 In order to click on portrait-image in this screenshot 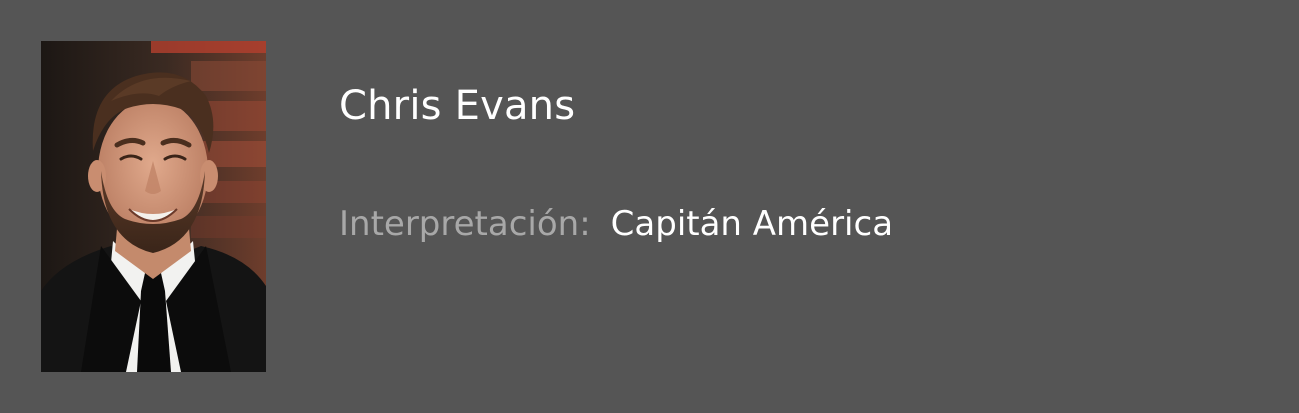, I will do `click(153, 206)`.